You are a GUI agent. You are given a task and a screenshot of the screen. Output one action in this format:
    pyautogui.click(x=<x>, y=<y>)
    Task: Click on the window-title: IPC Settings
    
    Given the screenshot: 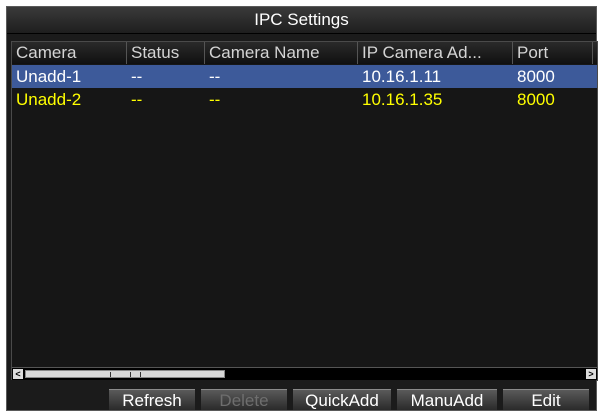 What is the action you would take?
    pyautogui.click(x=301, y=20)
    